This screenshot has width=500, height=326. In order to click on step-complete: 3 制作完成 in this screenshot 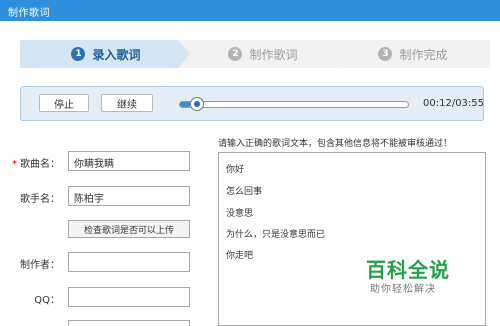, I will do `click(413, 54)`.